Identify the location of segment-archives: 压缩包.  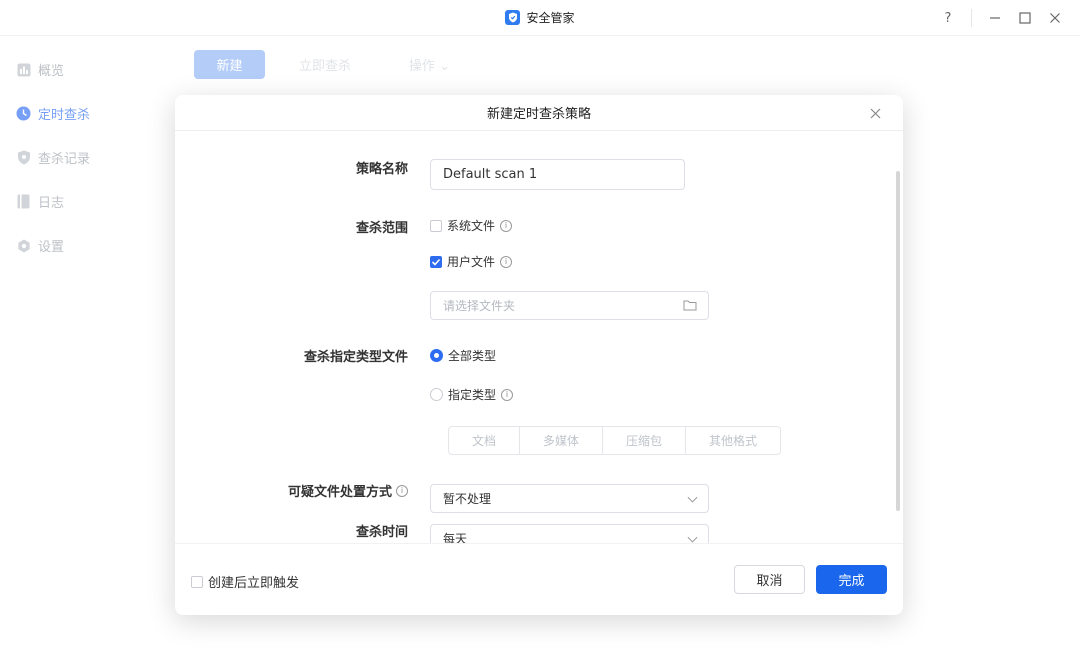
(644, 440).